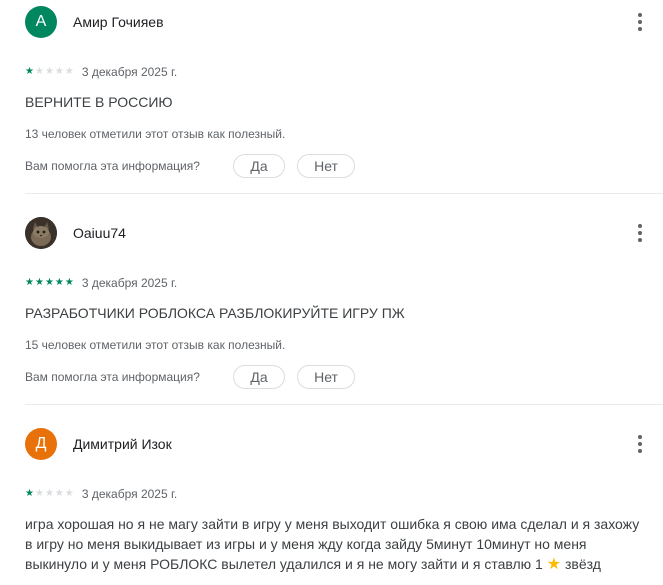 The image size is (663, 585). I want to click on avatar-letter: Д, so click(41, 443).